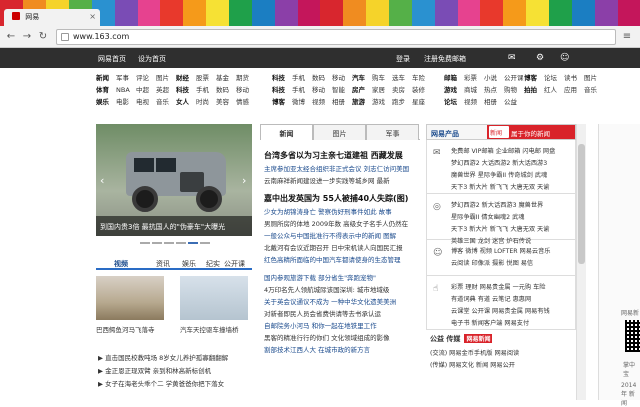 This screenshot has height=407, width=640. I want to click on video-tab: 纪实, so click(213, 264).